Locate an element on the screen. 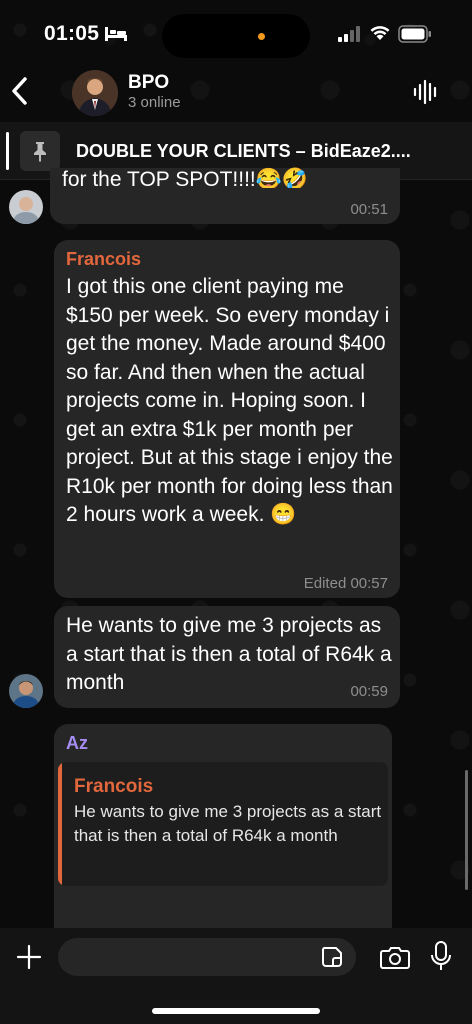 This screenshot has width=472, height=1024. plus-icon is located at coordinates (29, 957).